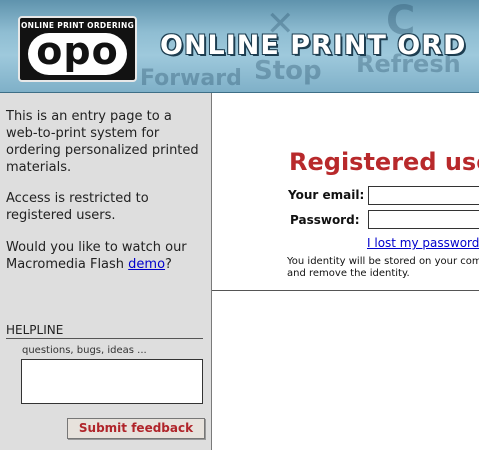 This screenshot has width=479, height=450. Describe the element at coordinates (191, 78) in the screenshot. I see `ghost-forward-label: Forward` at that location.